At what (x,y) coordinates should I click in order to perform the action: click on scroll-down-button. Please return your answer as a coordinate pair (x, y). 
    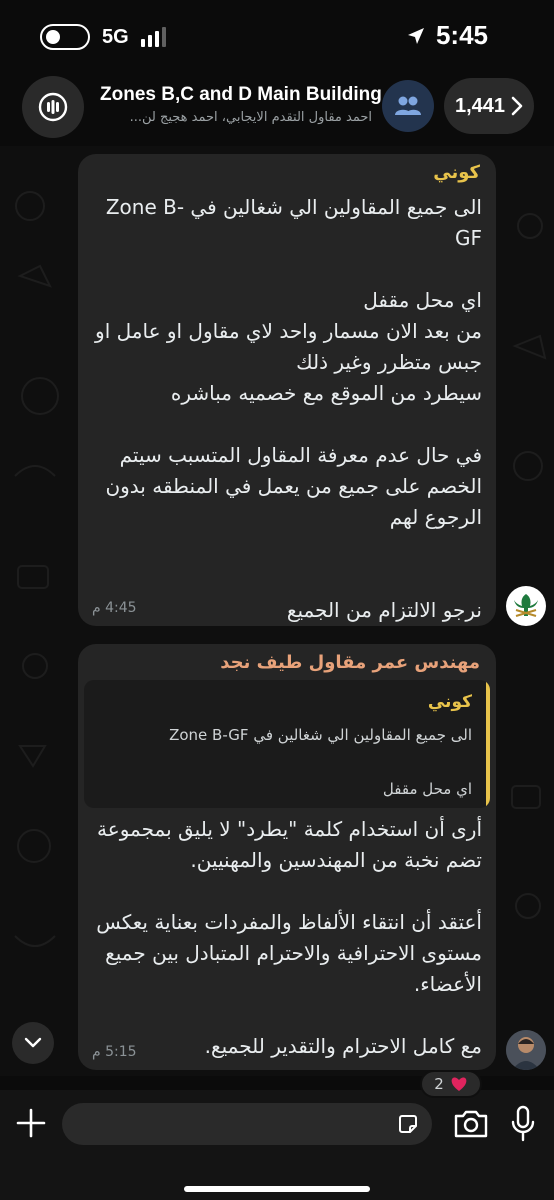
    Looking at the image, I should click on (33, 1043).